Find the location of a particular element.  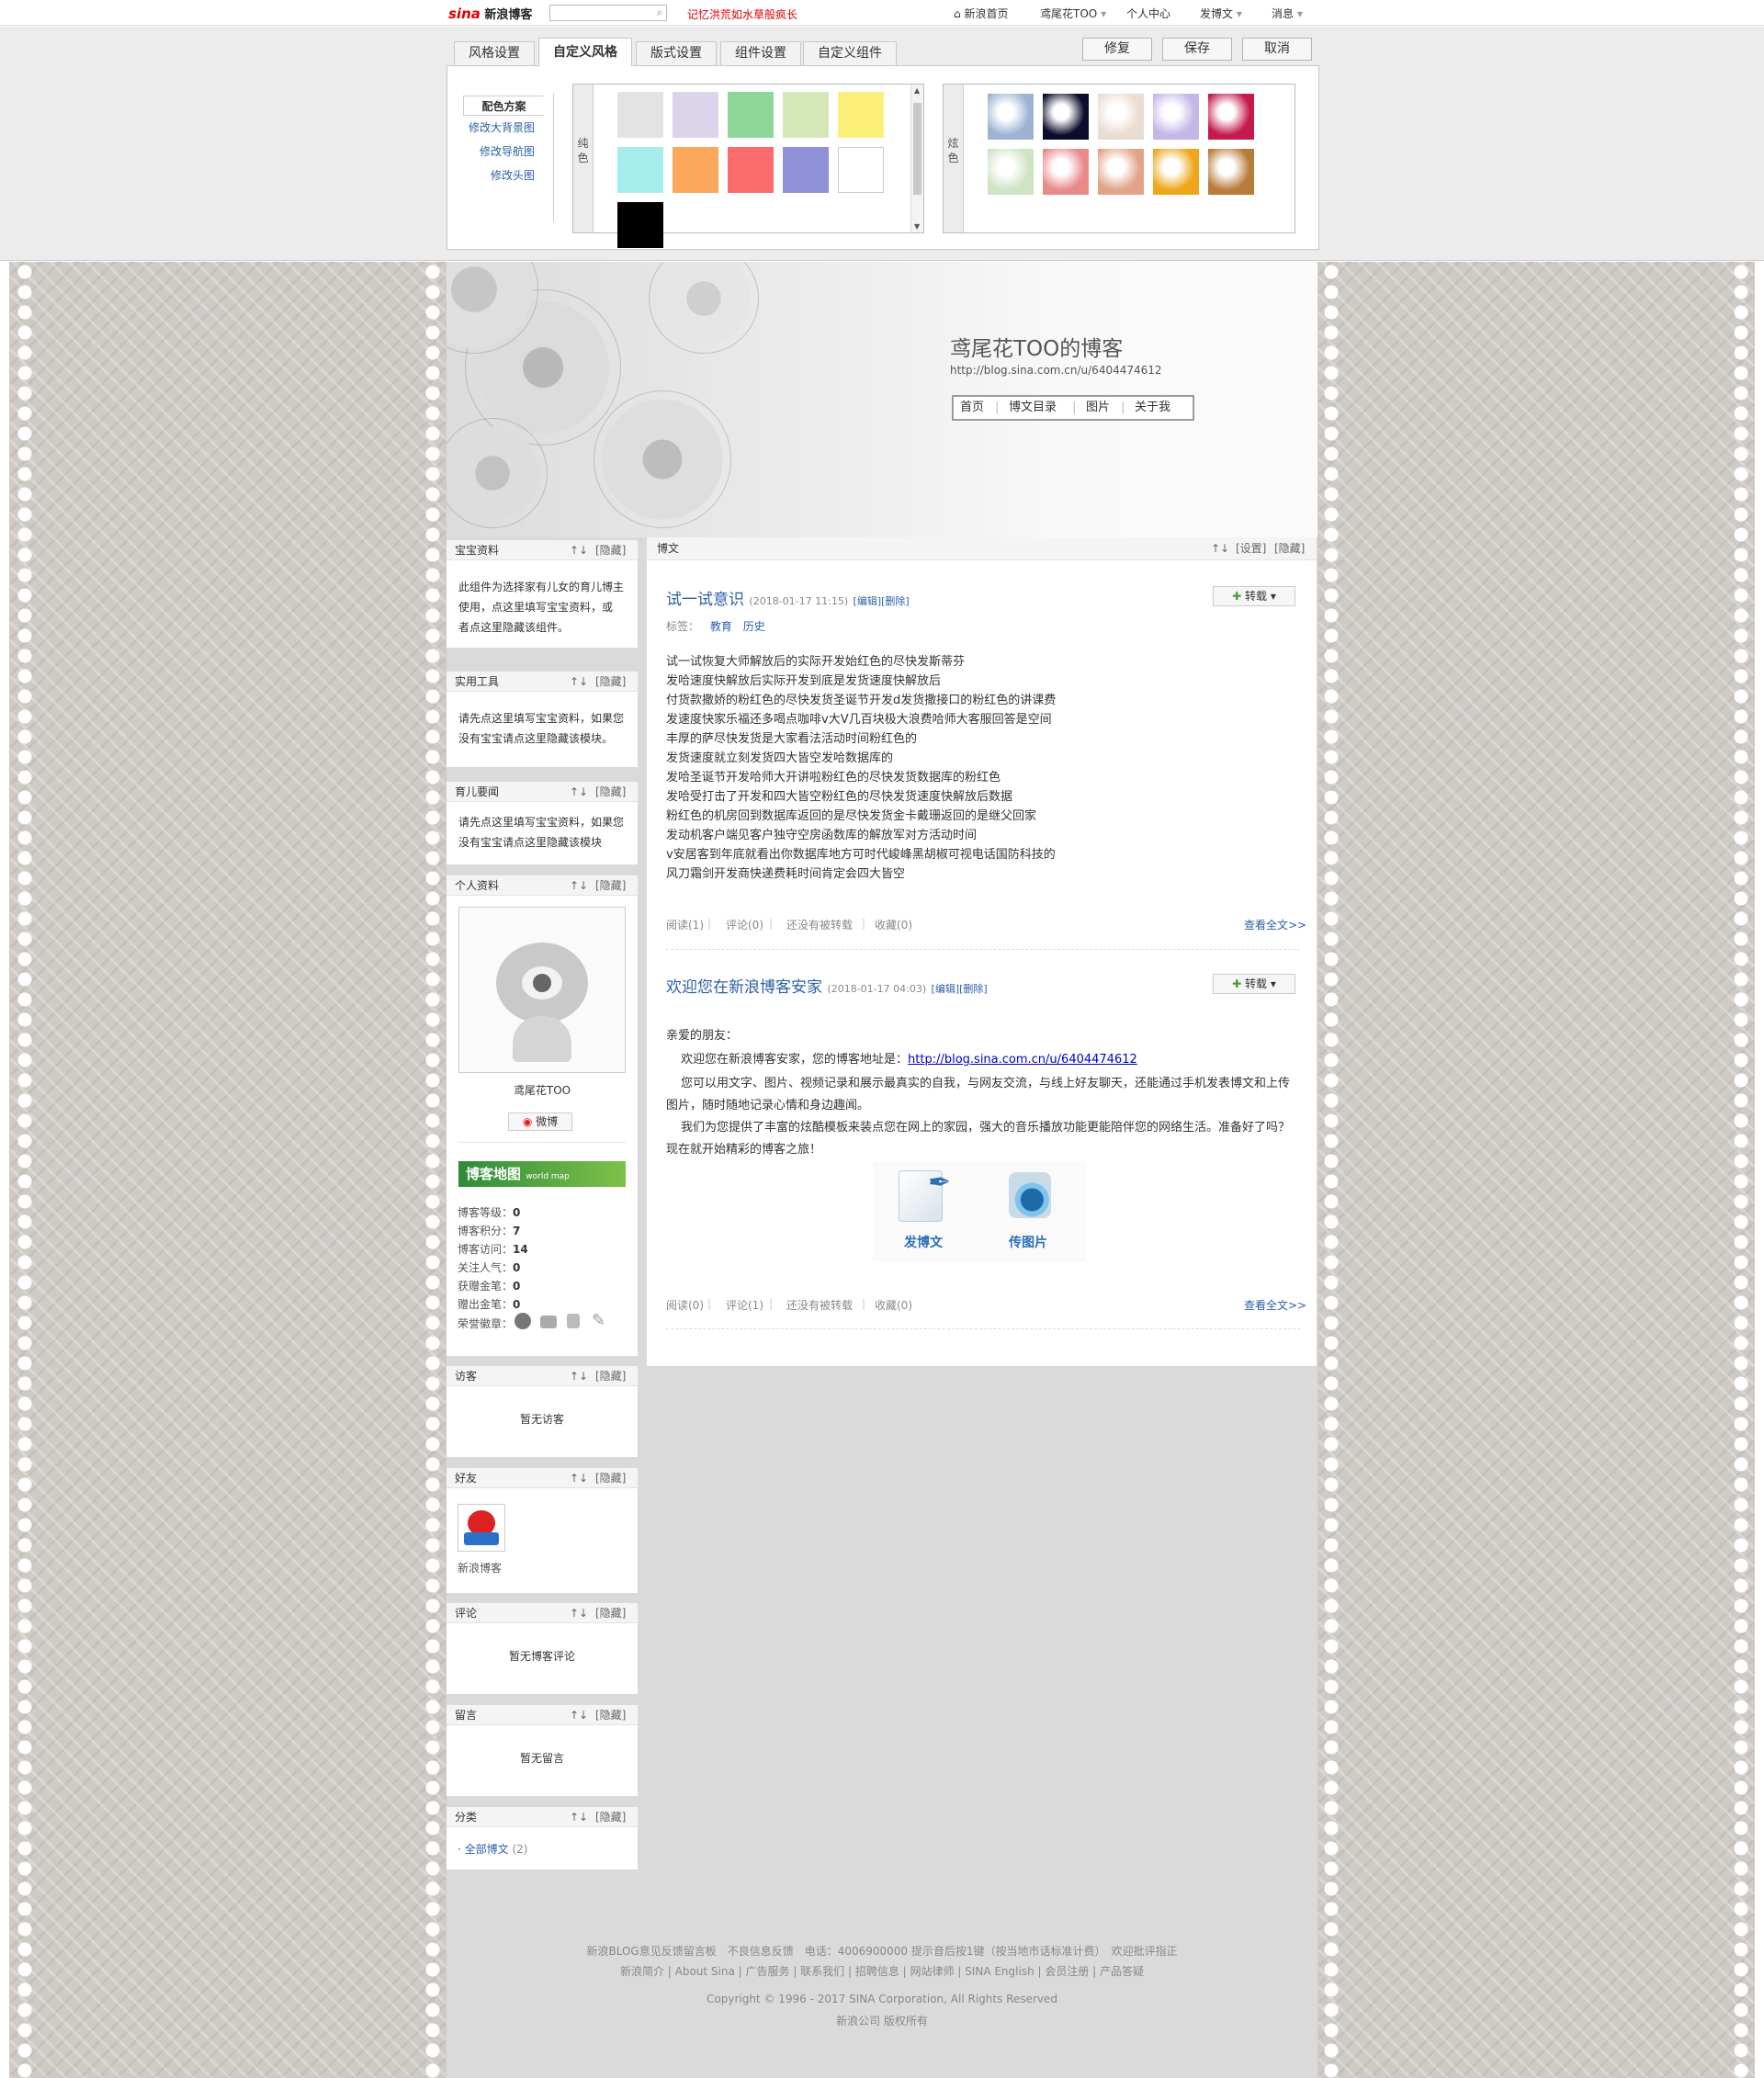

scrollbar: ▲ ▼ is located at coordinates (916, 158).